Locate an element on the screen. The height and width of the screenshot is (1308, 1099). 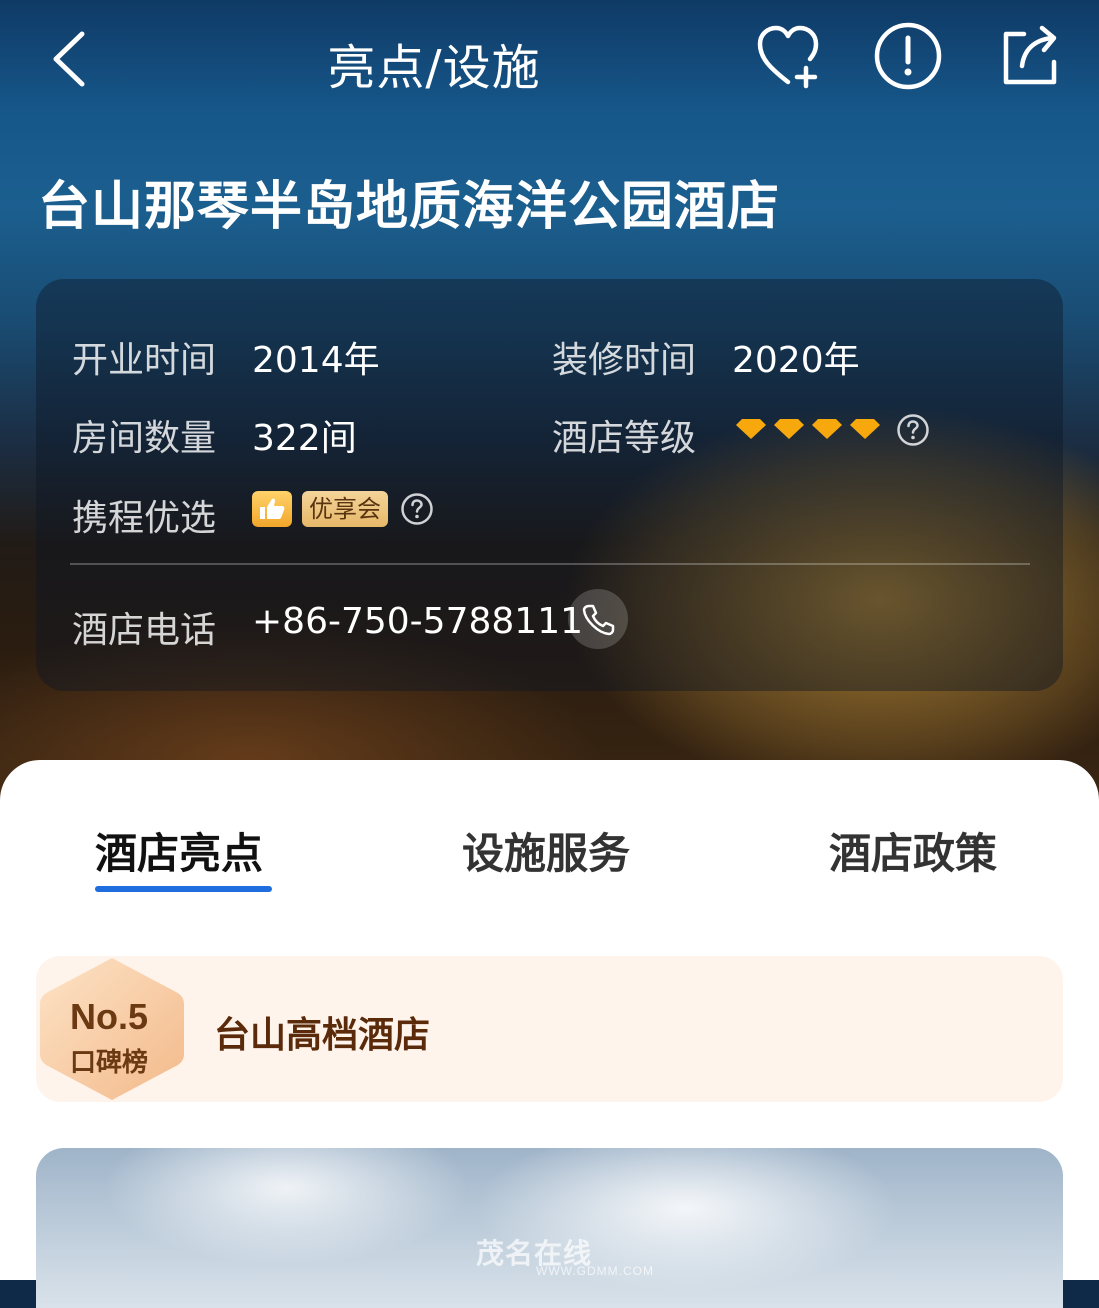
hotel-name: 台山那琴半岛地质海洋公园酒店 is located at coordinates (409, 207).